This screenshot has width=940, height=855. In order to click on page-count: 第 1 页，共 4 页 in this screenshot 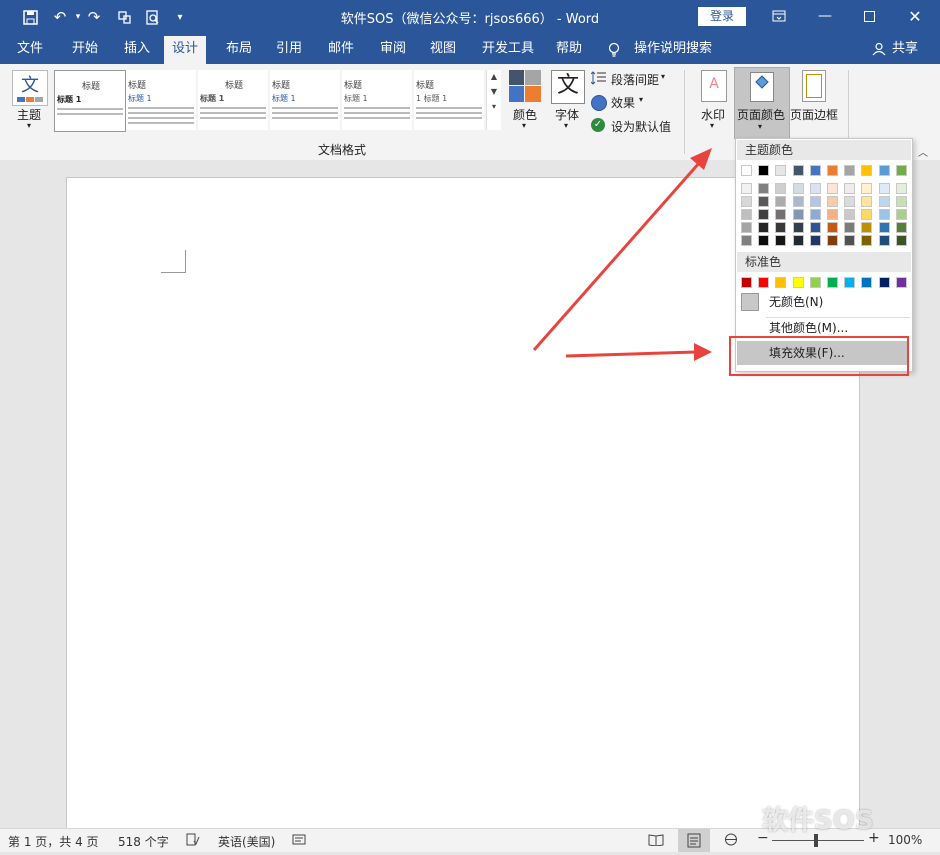, I will do `click(53, 841)`.